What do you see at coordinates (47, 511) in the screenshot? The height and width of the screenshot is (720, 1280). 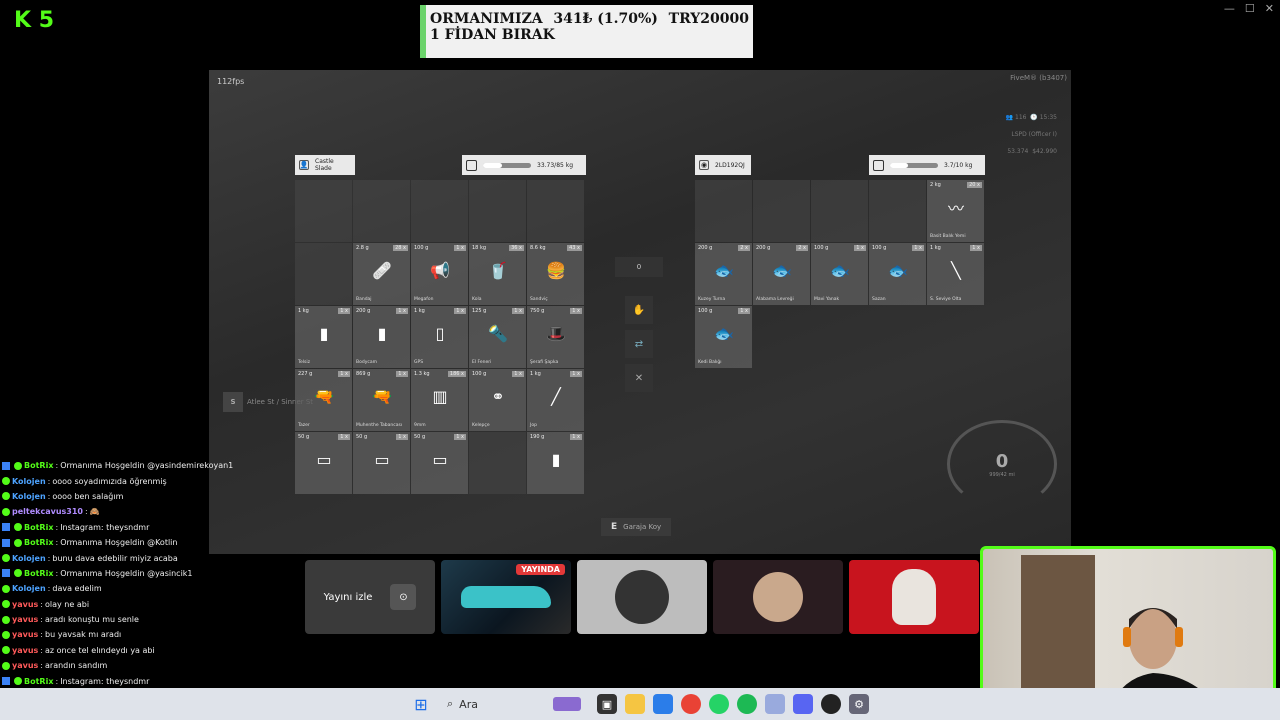 I see `chat-username: peltekcavus310` at bounding box center [47, 511].